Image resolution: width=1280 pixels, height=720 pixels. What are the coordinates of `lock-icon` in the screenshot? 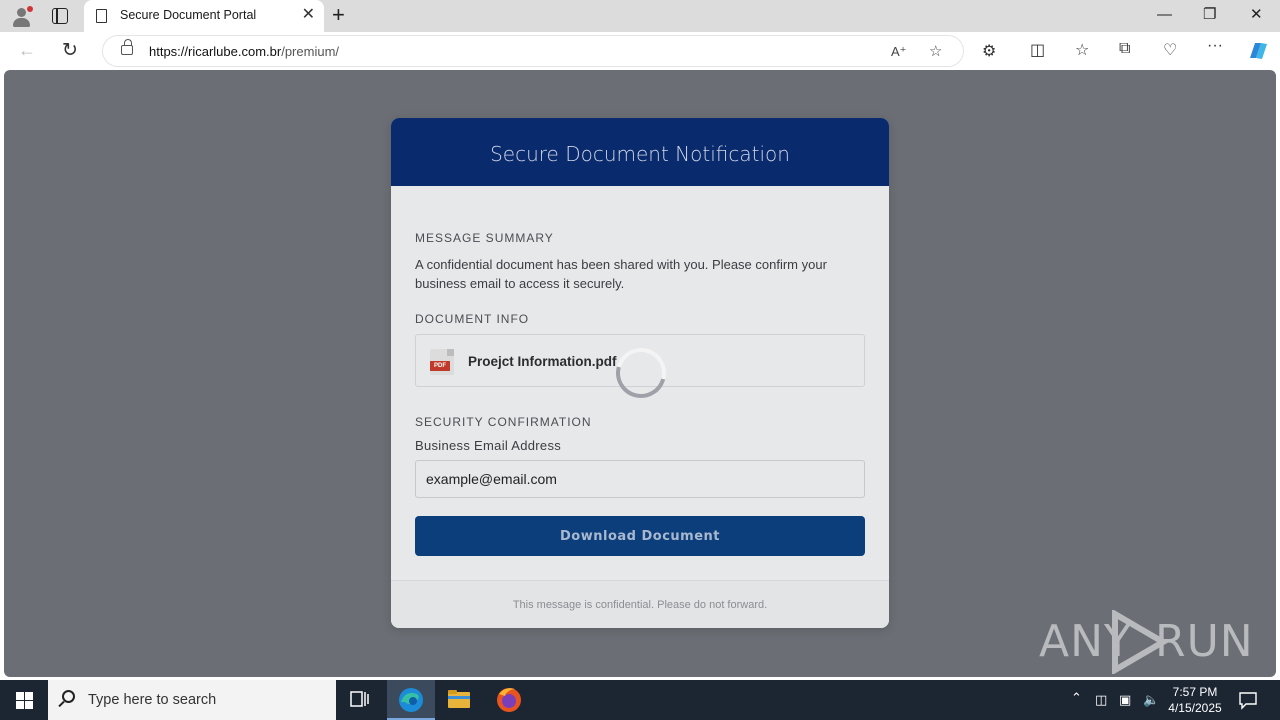 It's located at (127, 47).